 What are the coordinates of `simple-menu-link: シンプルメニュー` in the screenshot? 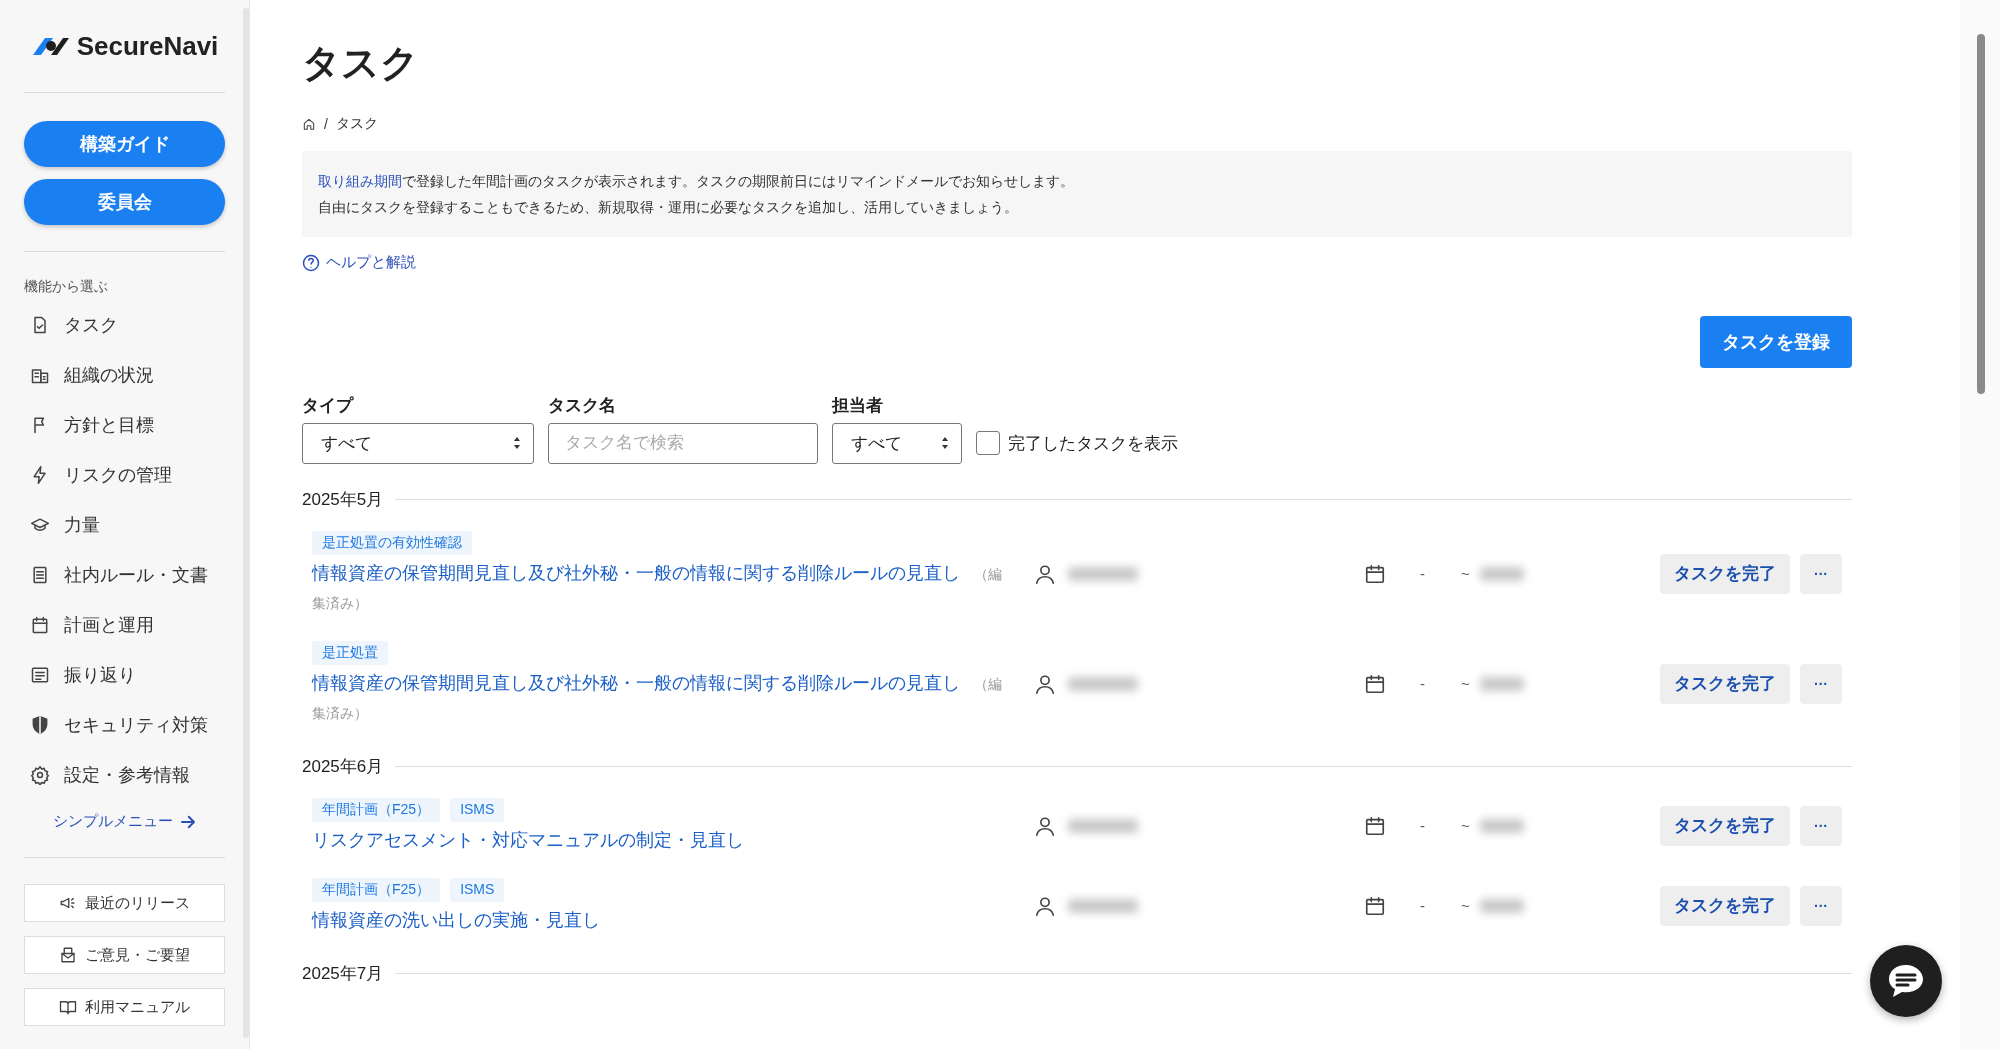 It's located at (124, 821).